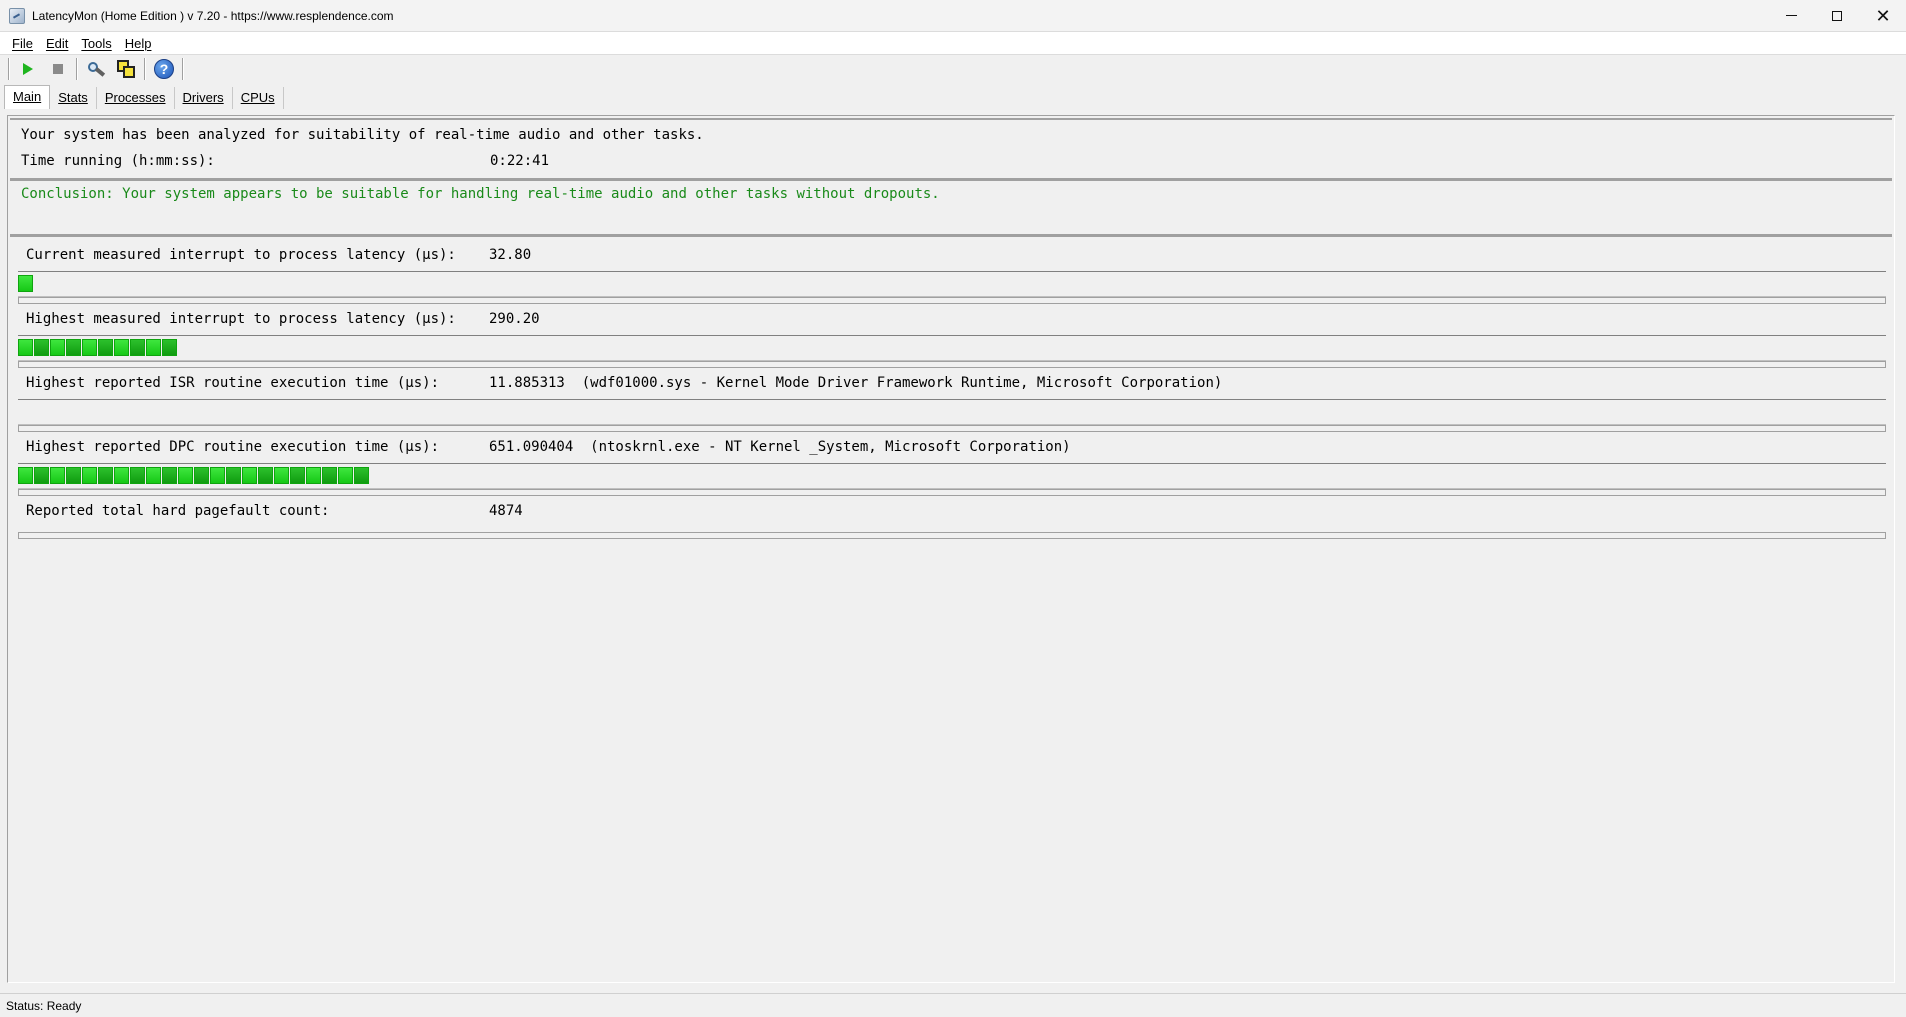 The image size is (1906, 1017). I want to click on windows-icon, so click(126, 69).